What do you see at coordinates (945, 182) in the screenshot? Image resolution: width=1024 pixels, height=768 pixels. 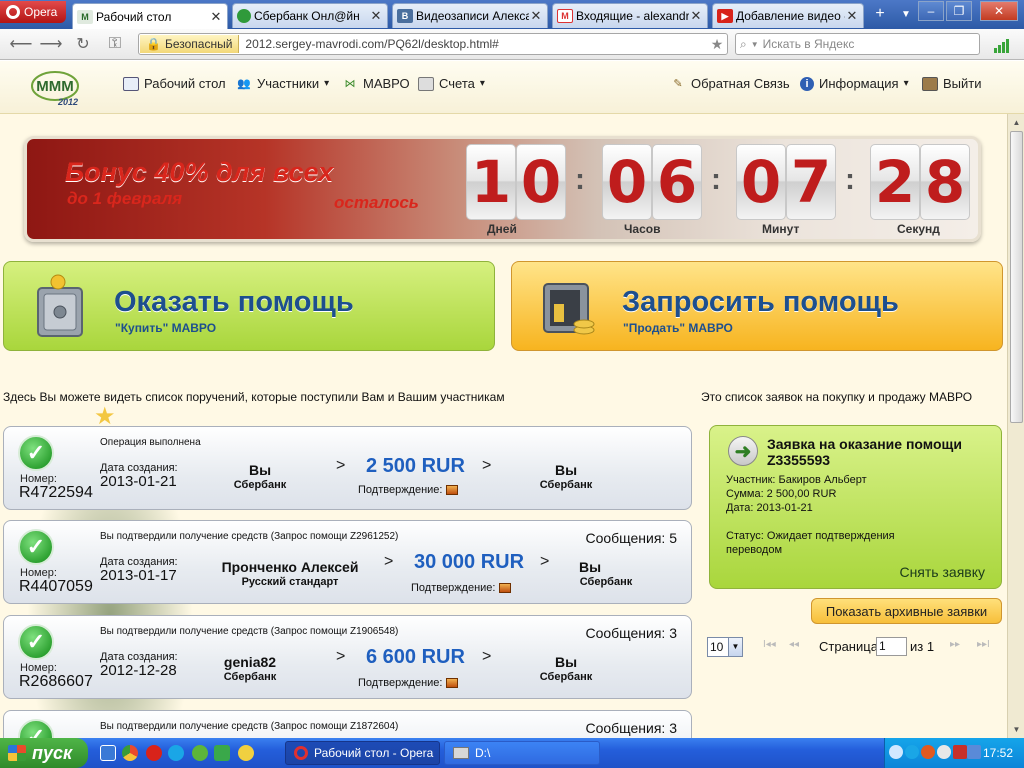 I see `countdown-digit: 8` at bounding box center [945, 182].